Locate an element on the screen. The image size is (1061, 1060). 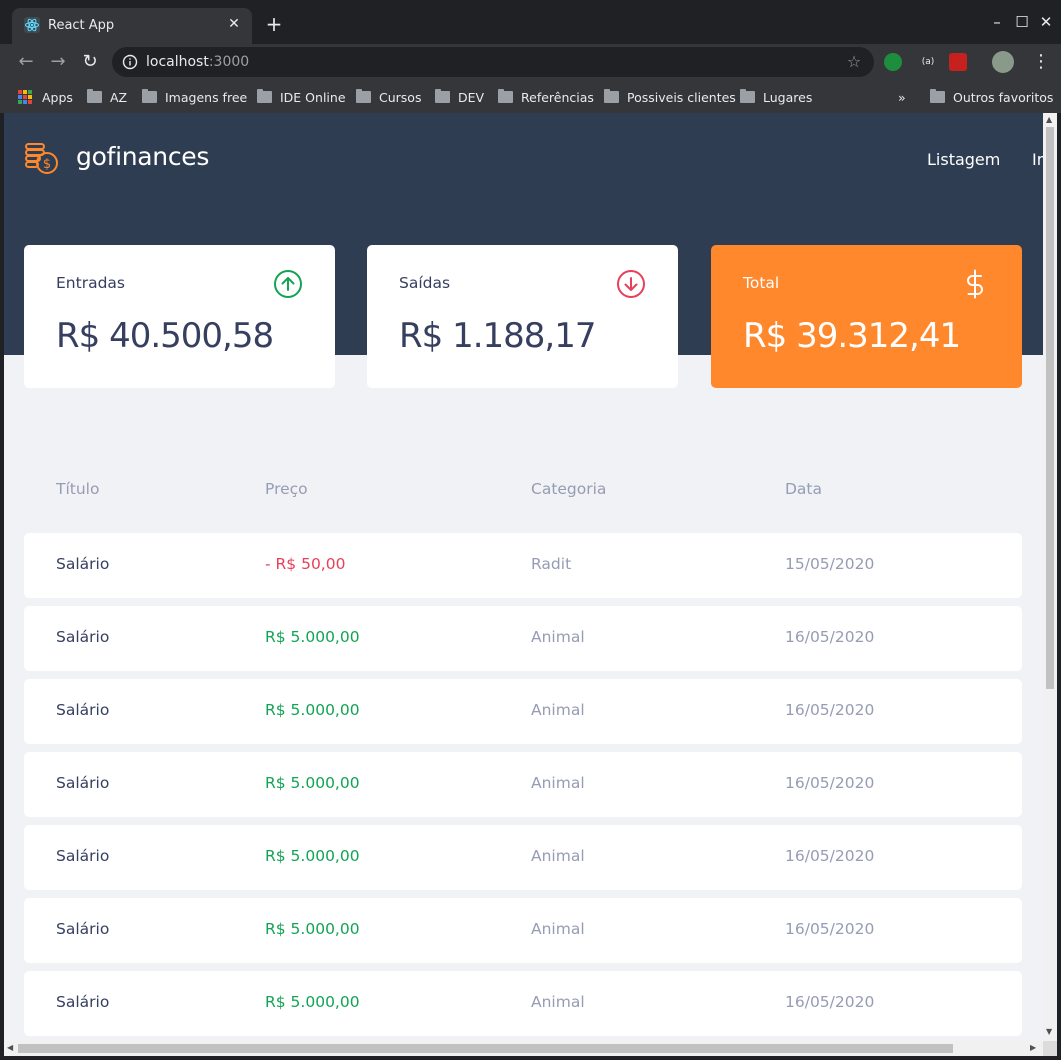
bookmark-label: IDE Online is located at coordinates (313, 97).